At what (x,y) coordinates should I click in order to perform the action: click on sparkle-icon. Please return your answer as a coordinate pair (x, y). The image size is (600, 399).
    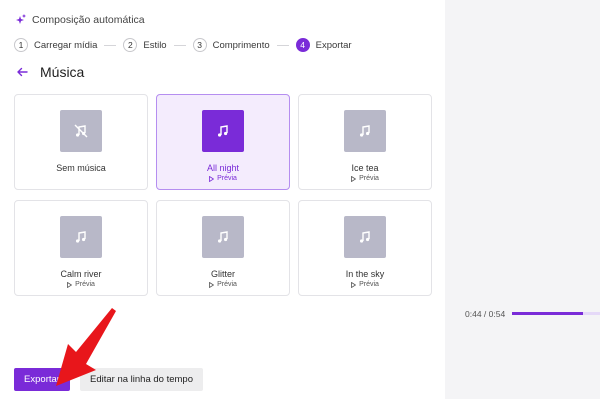
    Looking at the image, I should click on (21, 19).